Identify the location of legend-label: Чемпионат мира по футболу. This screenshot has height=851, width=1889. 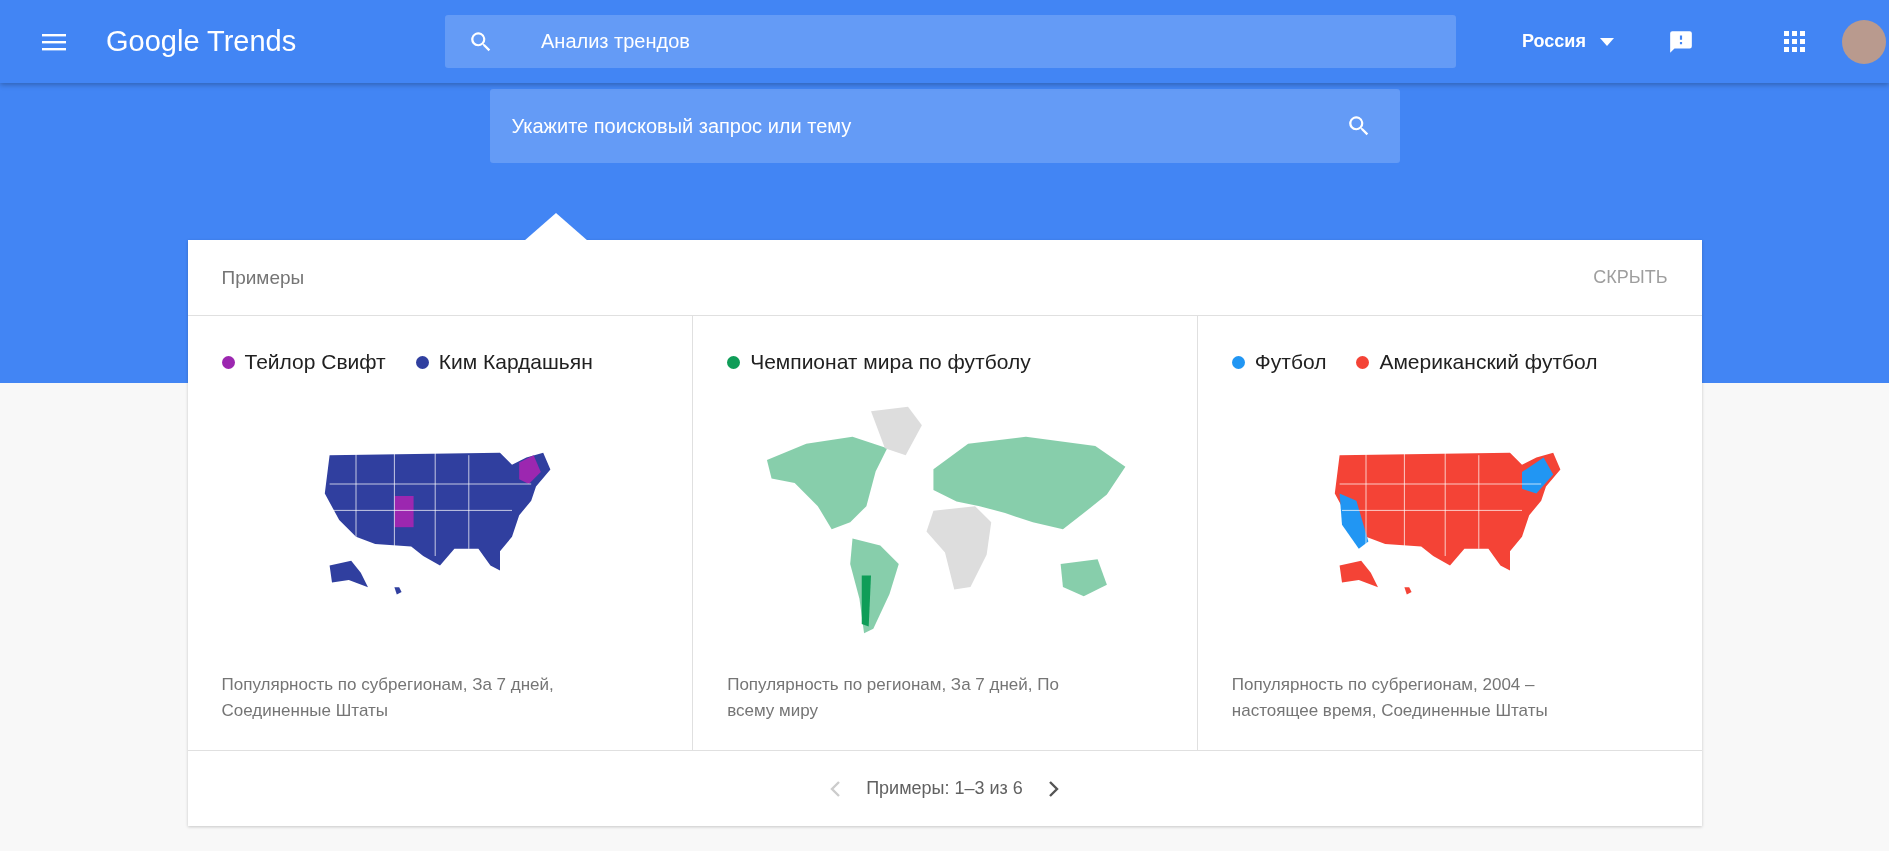
(890, 362).